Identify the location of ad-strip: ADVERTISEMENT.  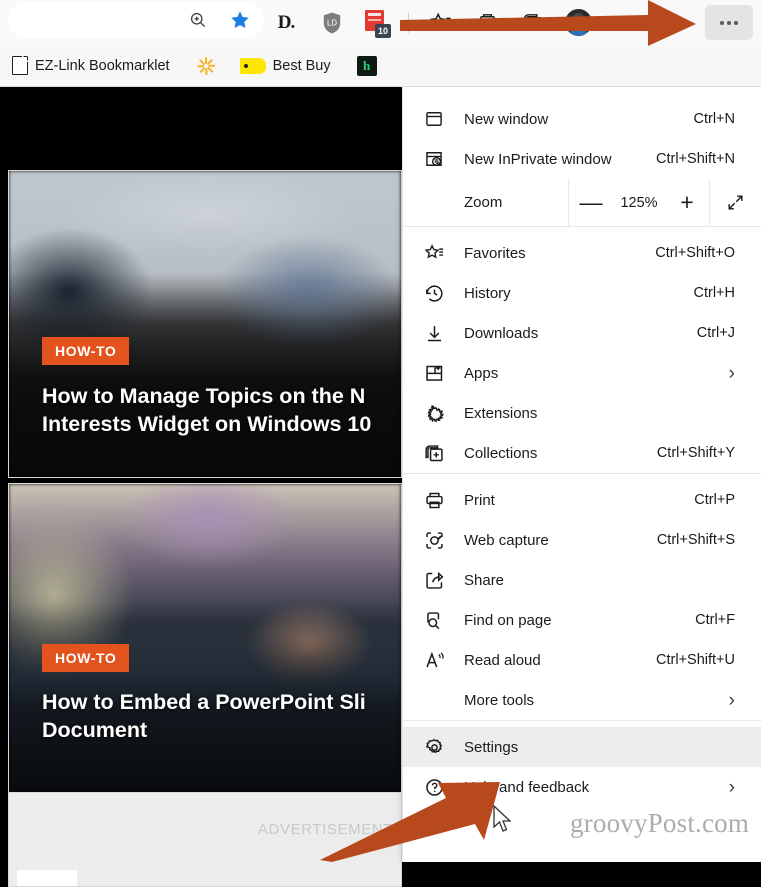
(205, 840).